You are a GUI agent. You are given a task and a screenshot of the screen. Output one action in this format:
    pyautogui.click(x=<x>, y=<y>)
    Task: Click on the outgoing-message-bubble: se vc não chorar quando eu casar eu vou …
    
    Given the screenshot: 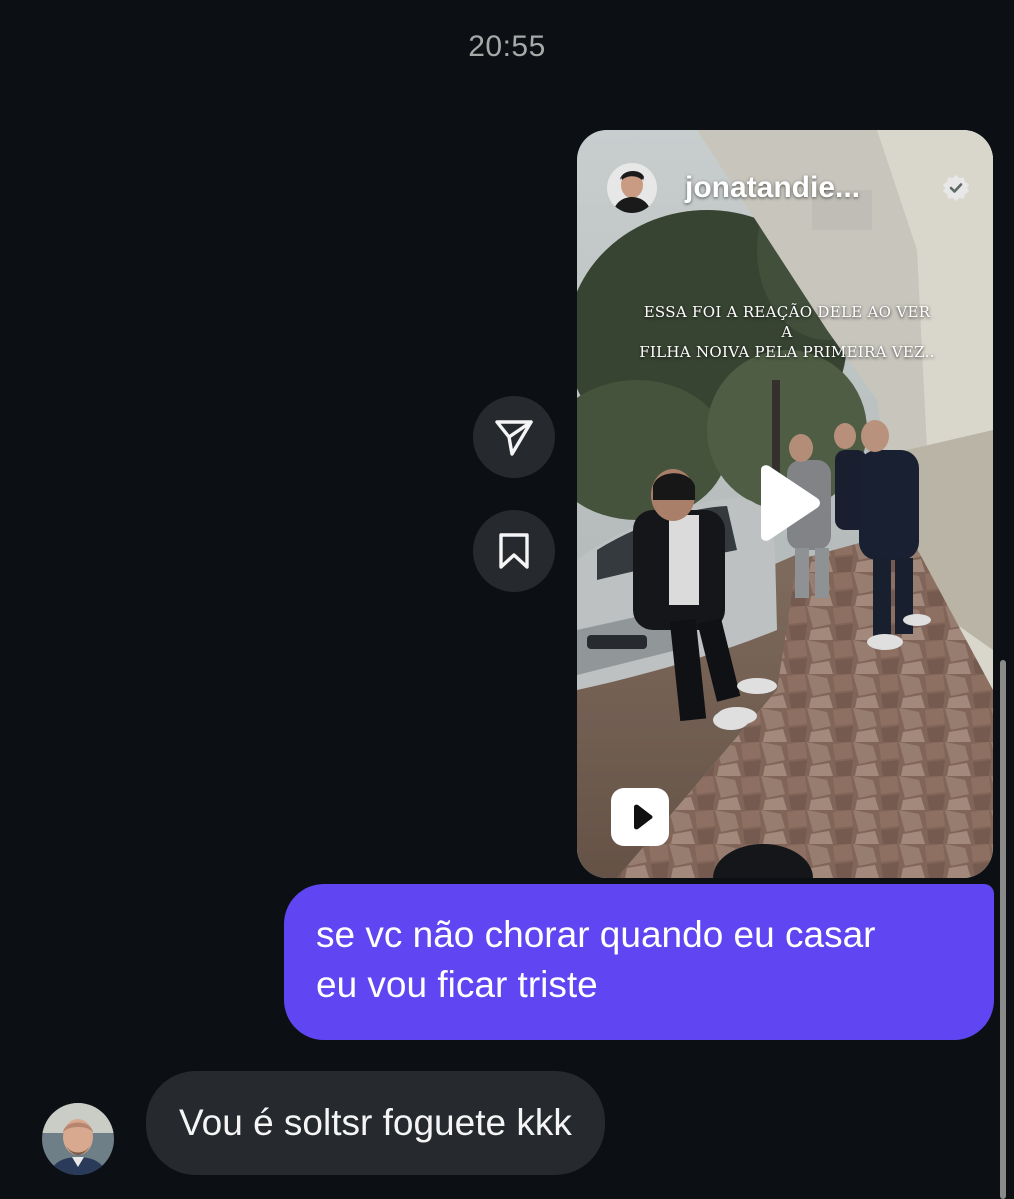 What is the action you would take?
    pyautogui.click(x=639, y=962)
    